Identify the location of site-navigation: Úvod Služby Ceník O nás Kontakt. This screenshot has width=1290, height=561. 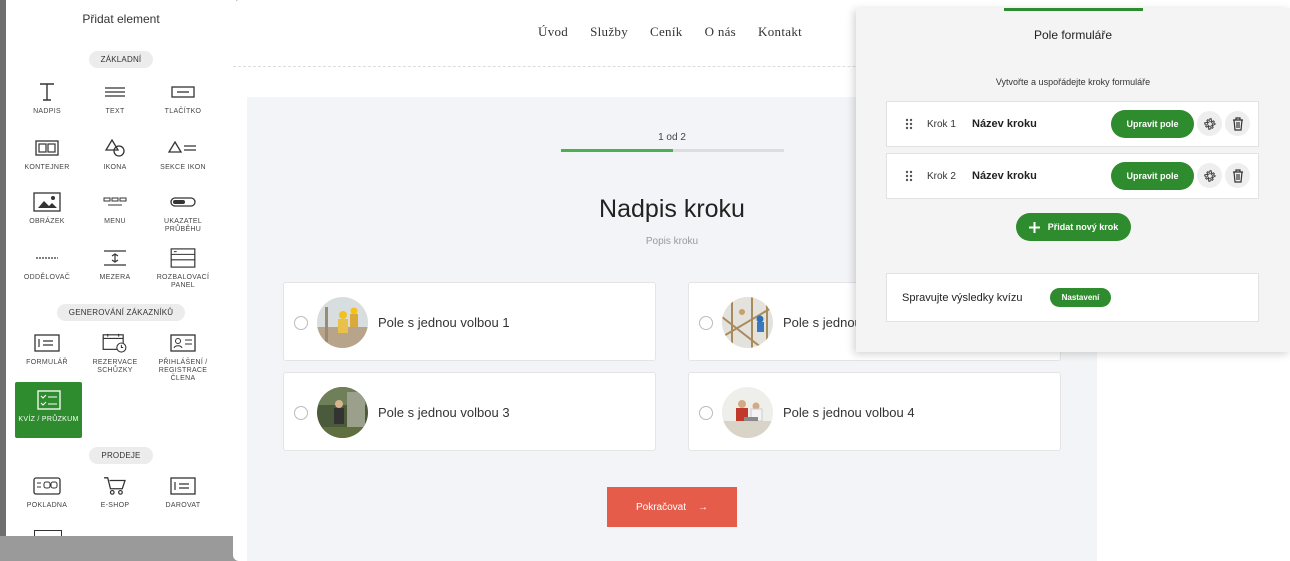
(670, 32).